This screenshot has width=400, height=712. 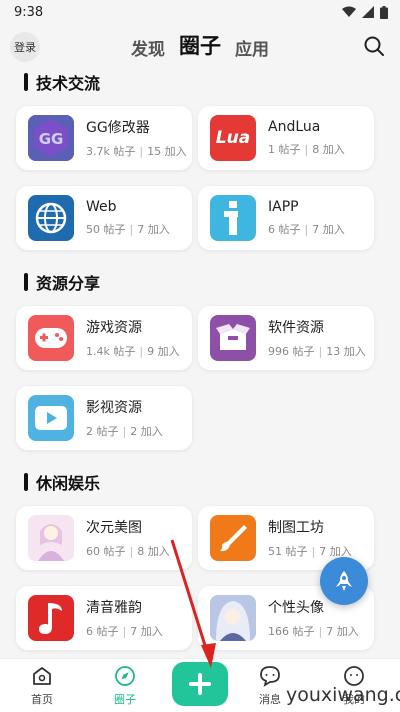 I want to click on circle-name: 软件资源, so click(x=296, y=328).